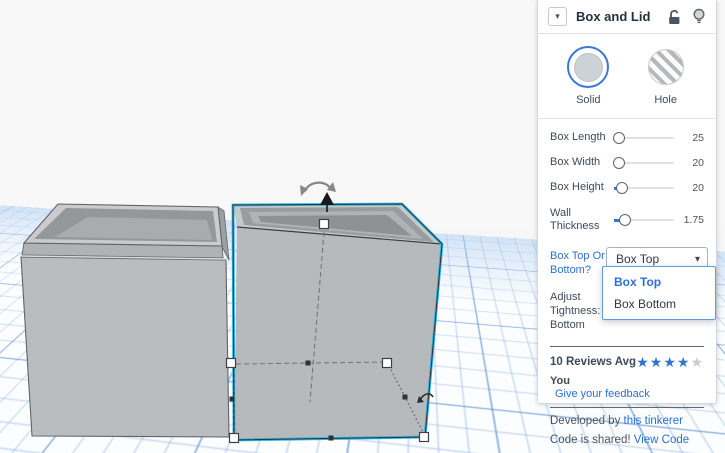 The width and height of the screenshot is (725, 453). Describe the element at coordinates (424, 437) in the screenshot. I see `scale-handle-bottom-right` at that location.